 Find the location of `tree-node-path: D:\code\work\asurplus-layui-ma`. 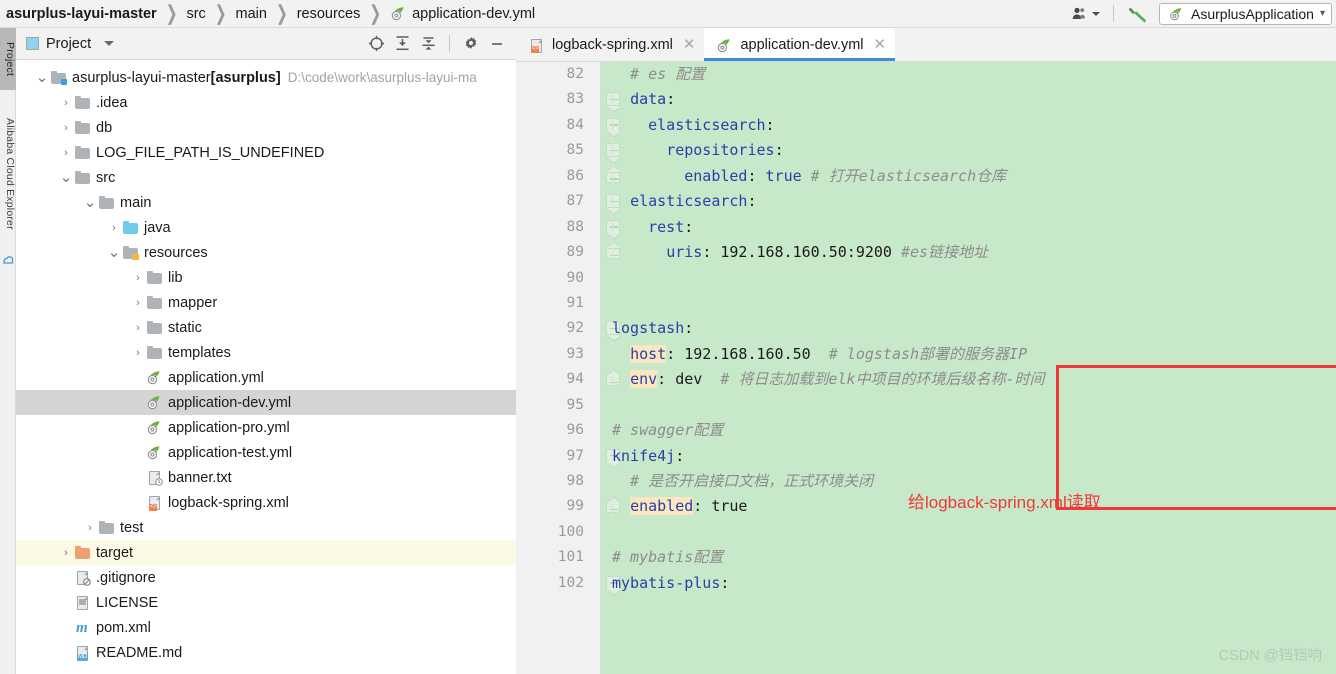

tree-node-path: D:\code\work\asurplus-layui-ma is located at coordinates (382, 77).